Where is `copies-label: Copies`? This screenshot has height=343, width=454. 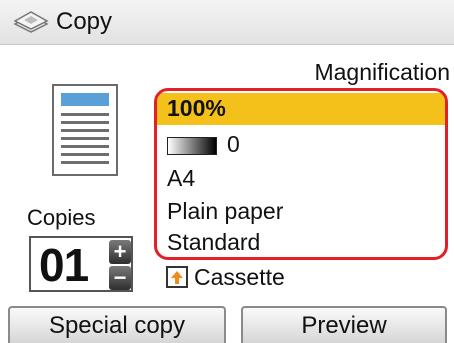 copies-label: Copies is located at coordinates (61, 217).